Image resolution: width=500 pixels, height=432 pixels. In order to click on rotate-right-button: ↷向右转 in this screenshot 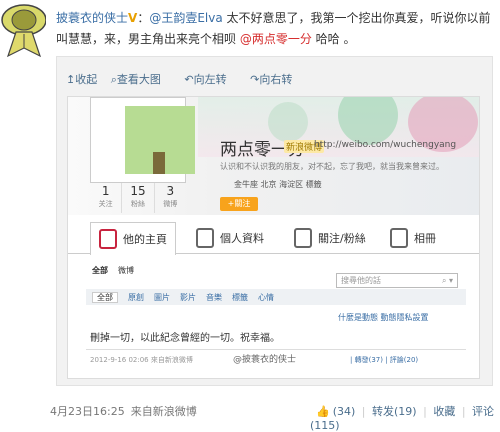, I will do `click(276, 79)`.